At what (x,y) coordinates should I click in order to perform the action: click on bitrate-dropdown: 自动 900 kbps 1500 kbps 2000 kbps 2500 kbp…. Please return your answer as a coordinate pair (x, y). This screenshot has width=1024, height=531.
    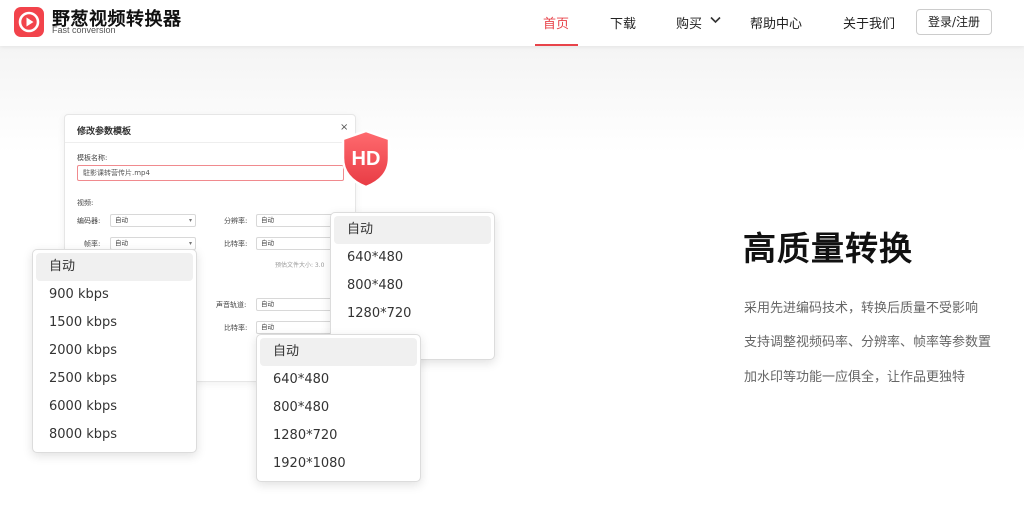
    Looking at the image, I should click on (114, 351).